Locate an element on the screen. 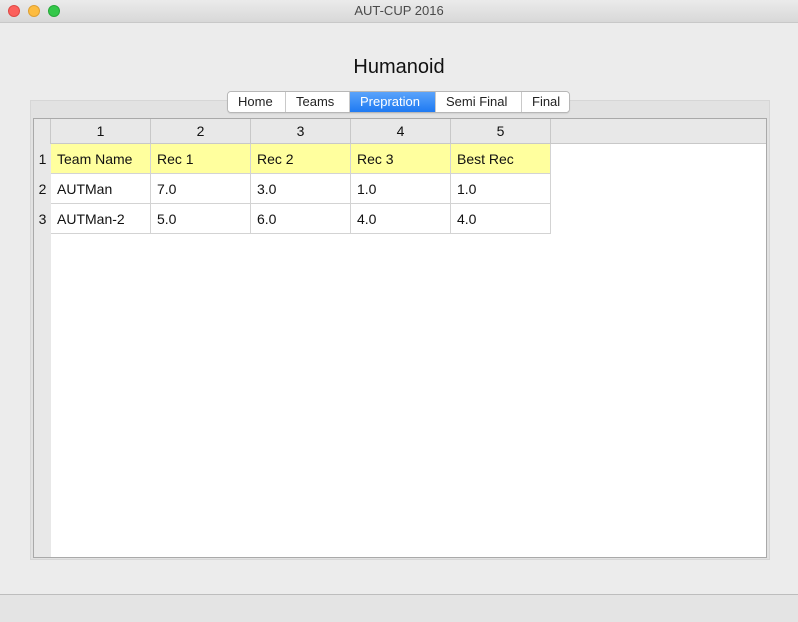 This screenshot has width=798, height=622. window-title: AUT-CUP 2016 is located at coordinates (399, 10).